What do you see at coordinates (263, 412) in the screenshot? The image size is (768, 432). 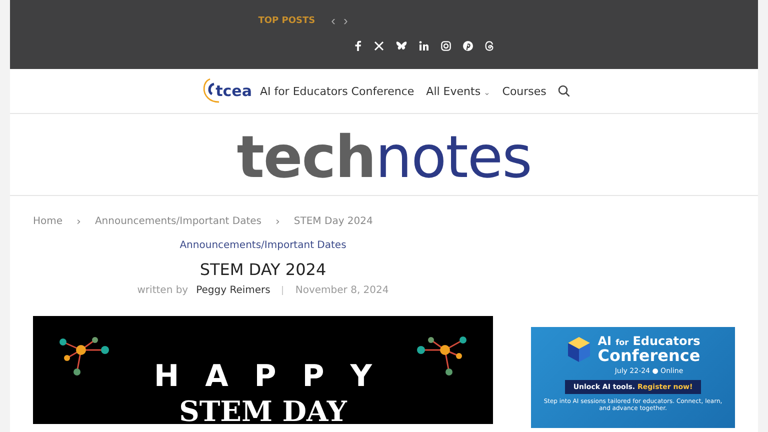 I see `banner-title: STEM DAY` at bounding box center [263, 412].